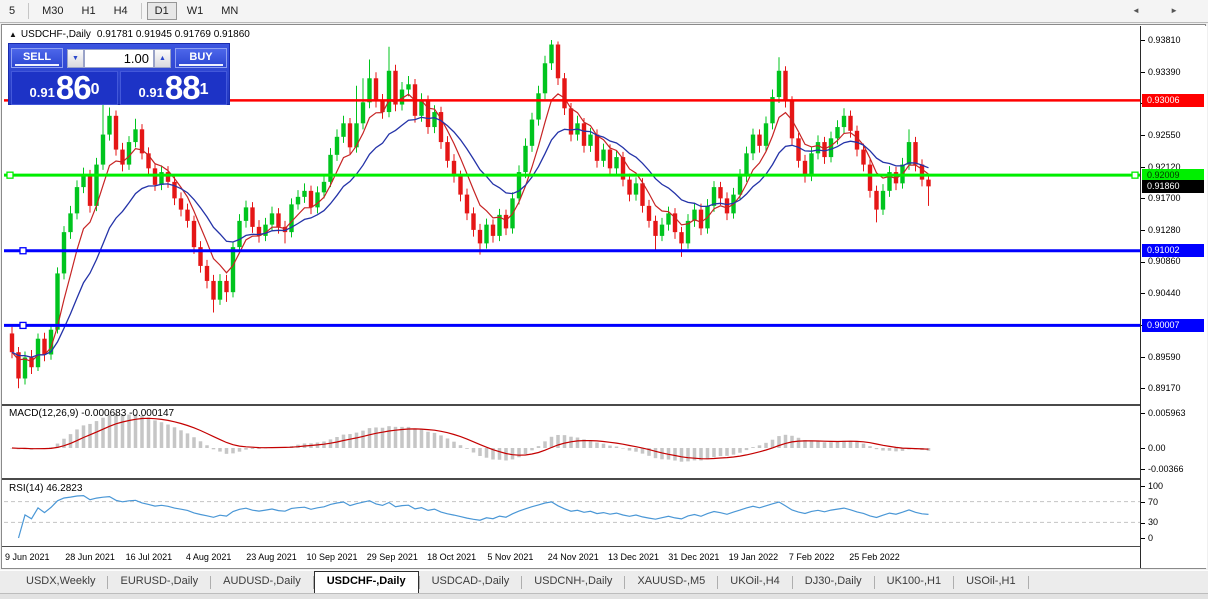 Image resolution: width=1208 pixels, height=599 pixels. I want to click on price-marker-0.91002: 0.91002, so click(1173, 251).